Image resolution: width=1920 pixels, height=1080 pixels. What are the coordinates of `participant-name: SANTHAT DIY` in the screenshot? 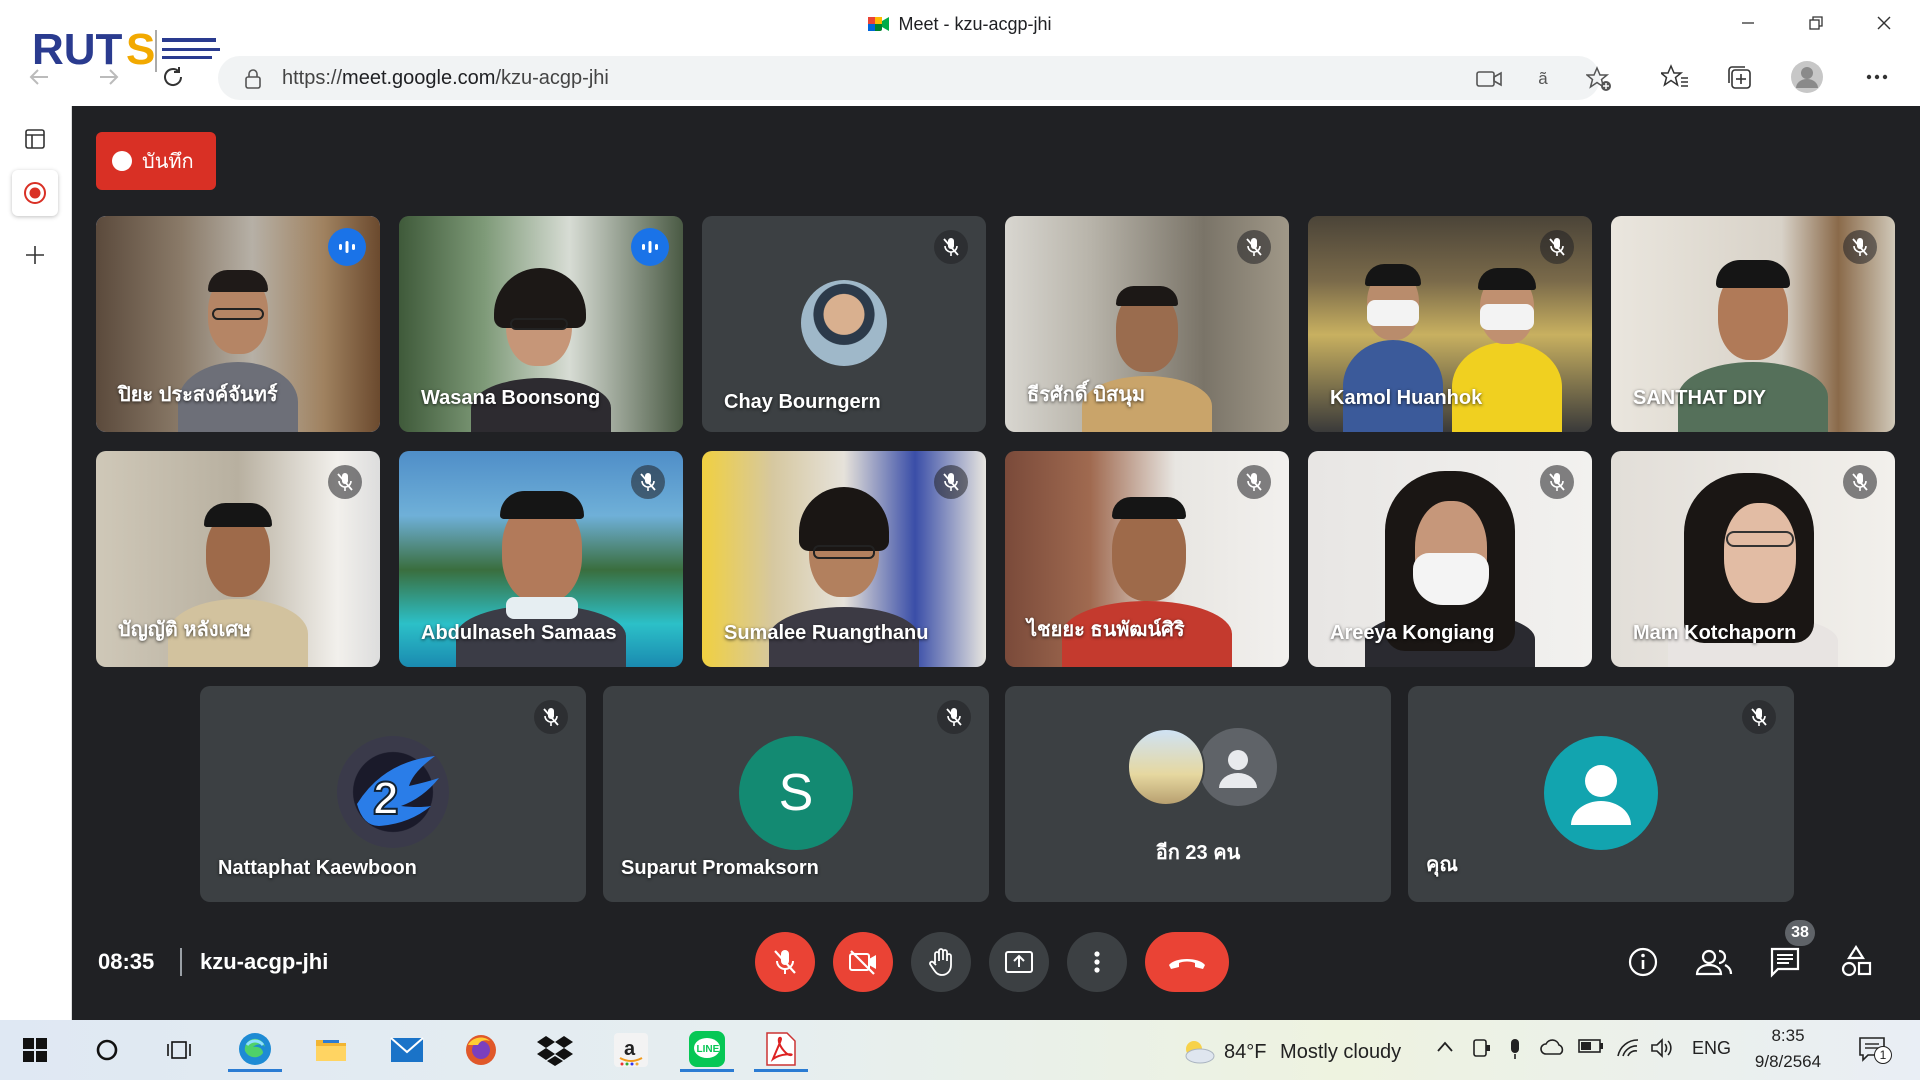 It's located at (1699, 398).